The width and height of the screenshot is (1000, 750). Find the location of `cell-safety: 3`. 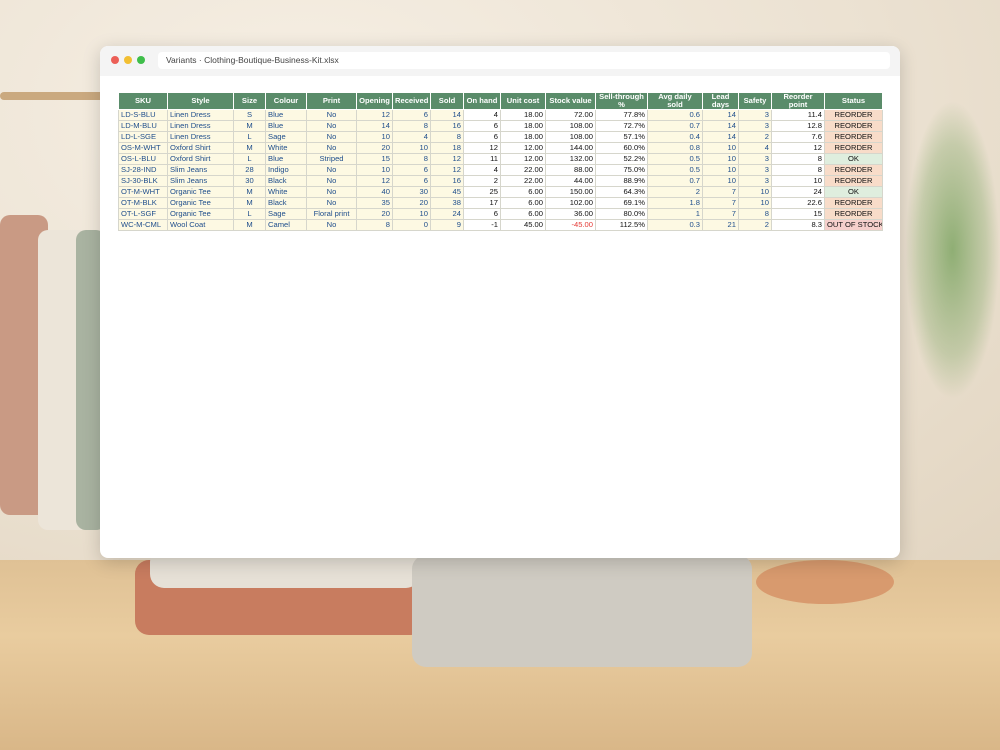

cell-safety: 3 is located at coordinates (755, 115).